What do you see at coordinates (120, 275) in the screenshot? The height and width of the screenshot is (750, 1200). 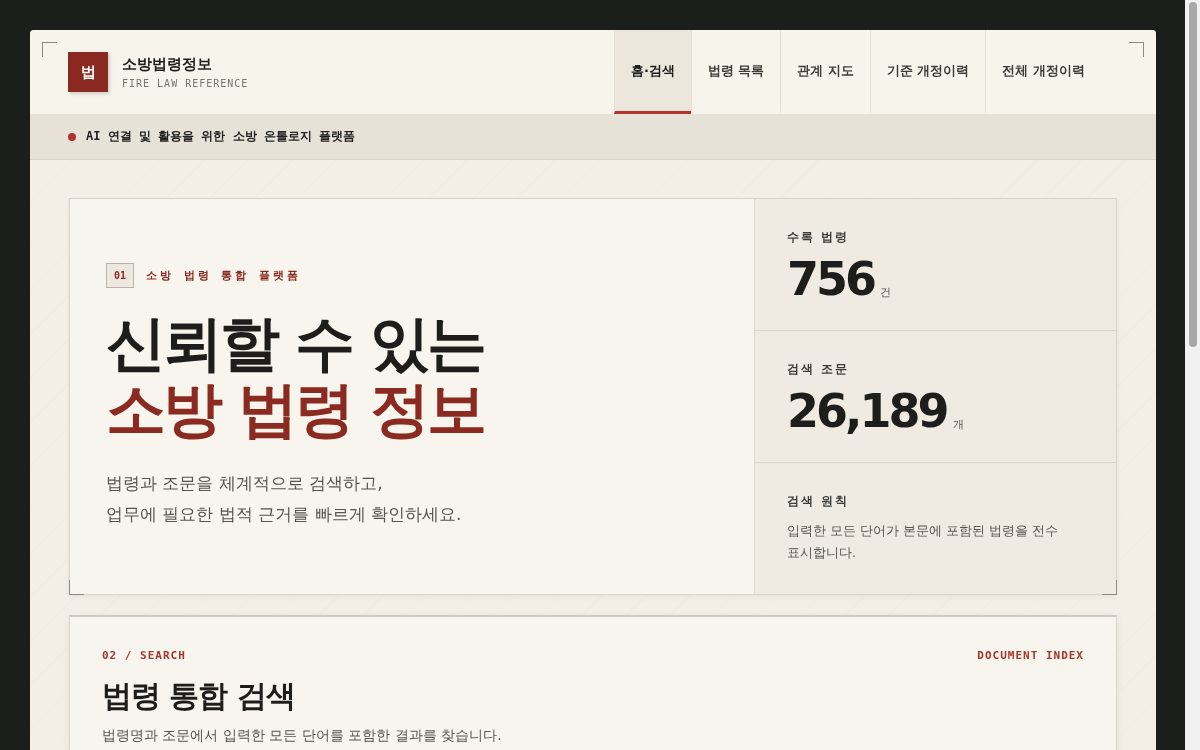 I see `section-number: 01` at bounding box center [120, 275].